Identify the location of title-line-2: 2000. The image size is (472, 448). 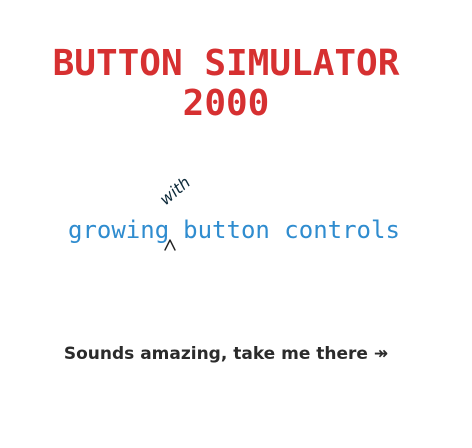
(226, 103).